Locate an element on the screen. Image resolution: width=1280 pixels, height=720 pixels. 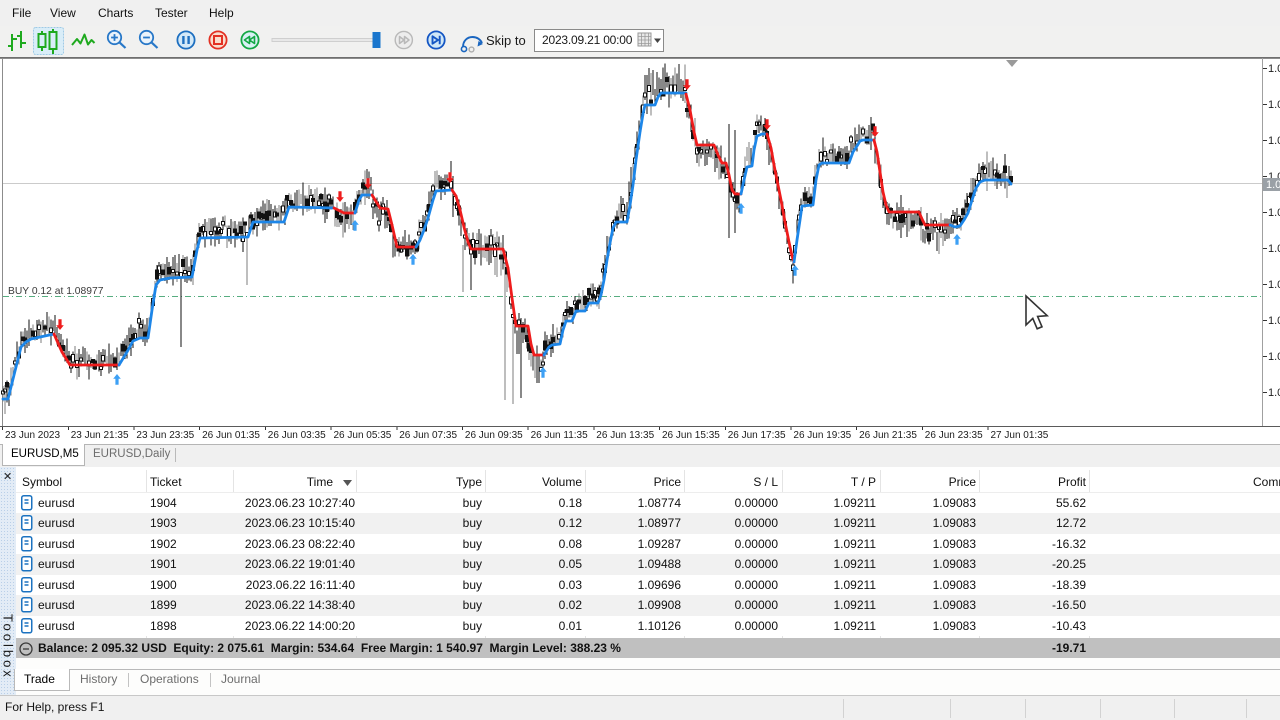
svg-text: 1.09408 is located at coordinates (1274, 249).